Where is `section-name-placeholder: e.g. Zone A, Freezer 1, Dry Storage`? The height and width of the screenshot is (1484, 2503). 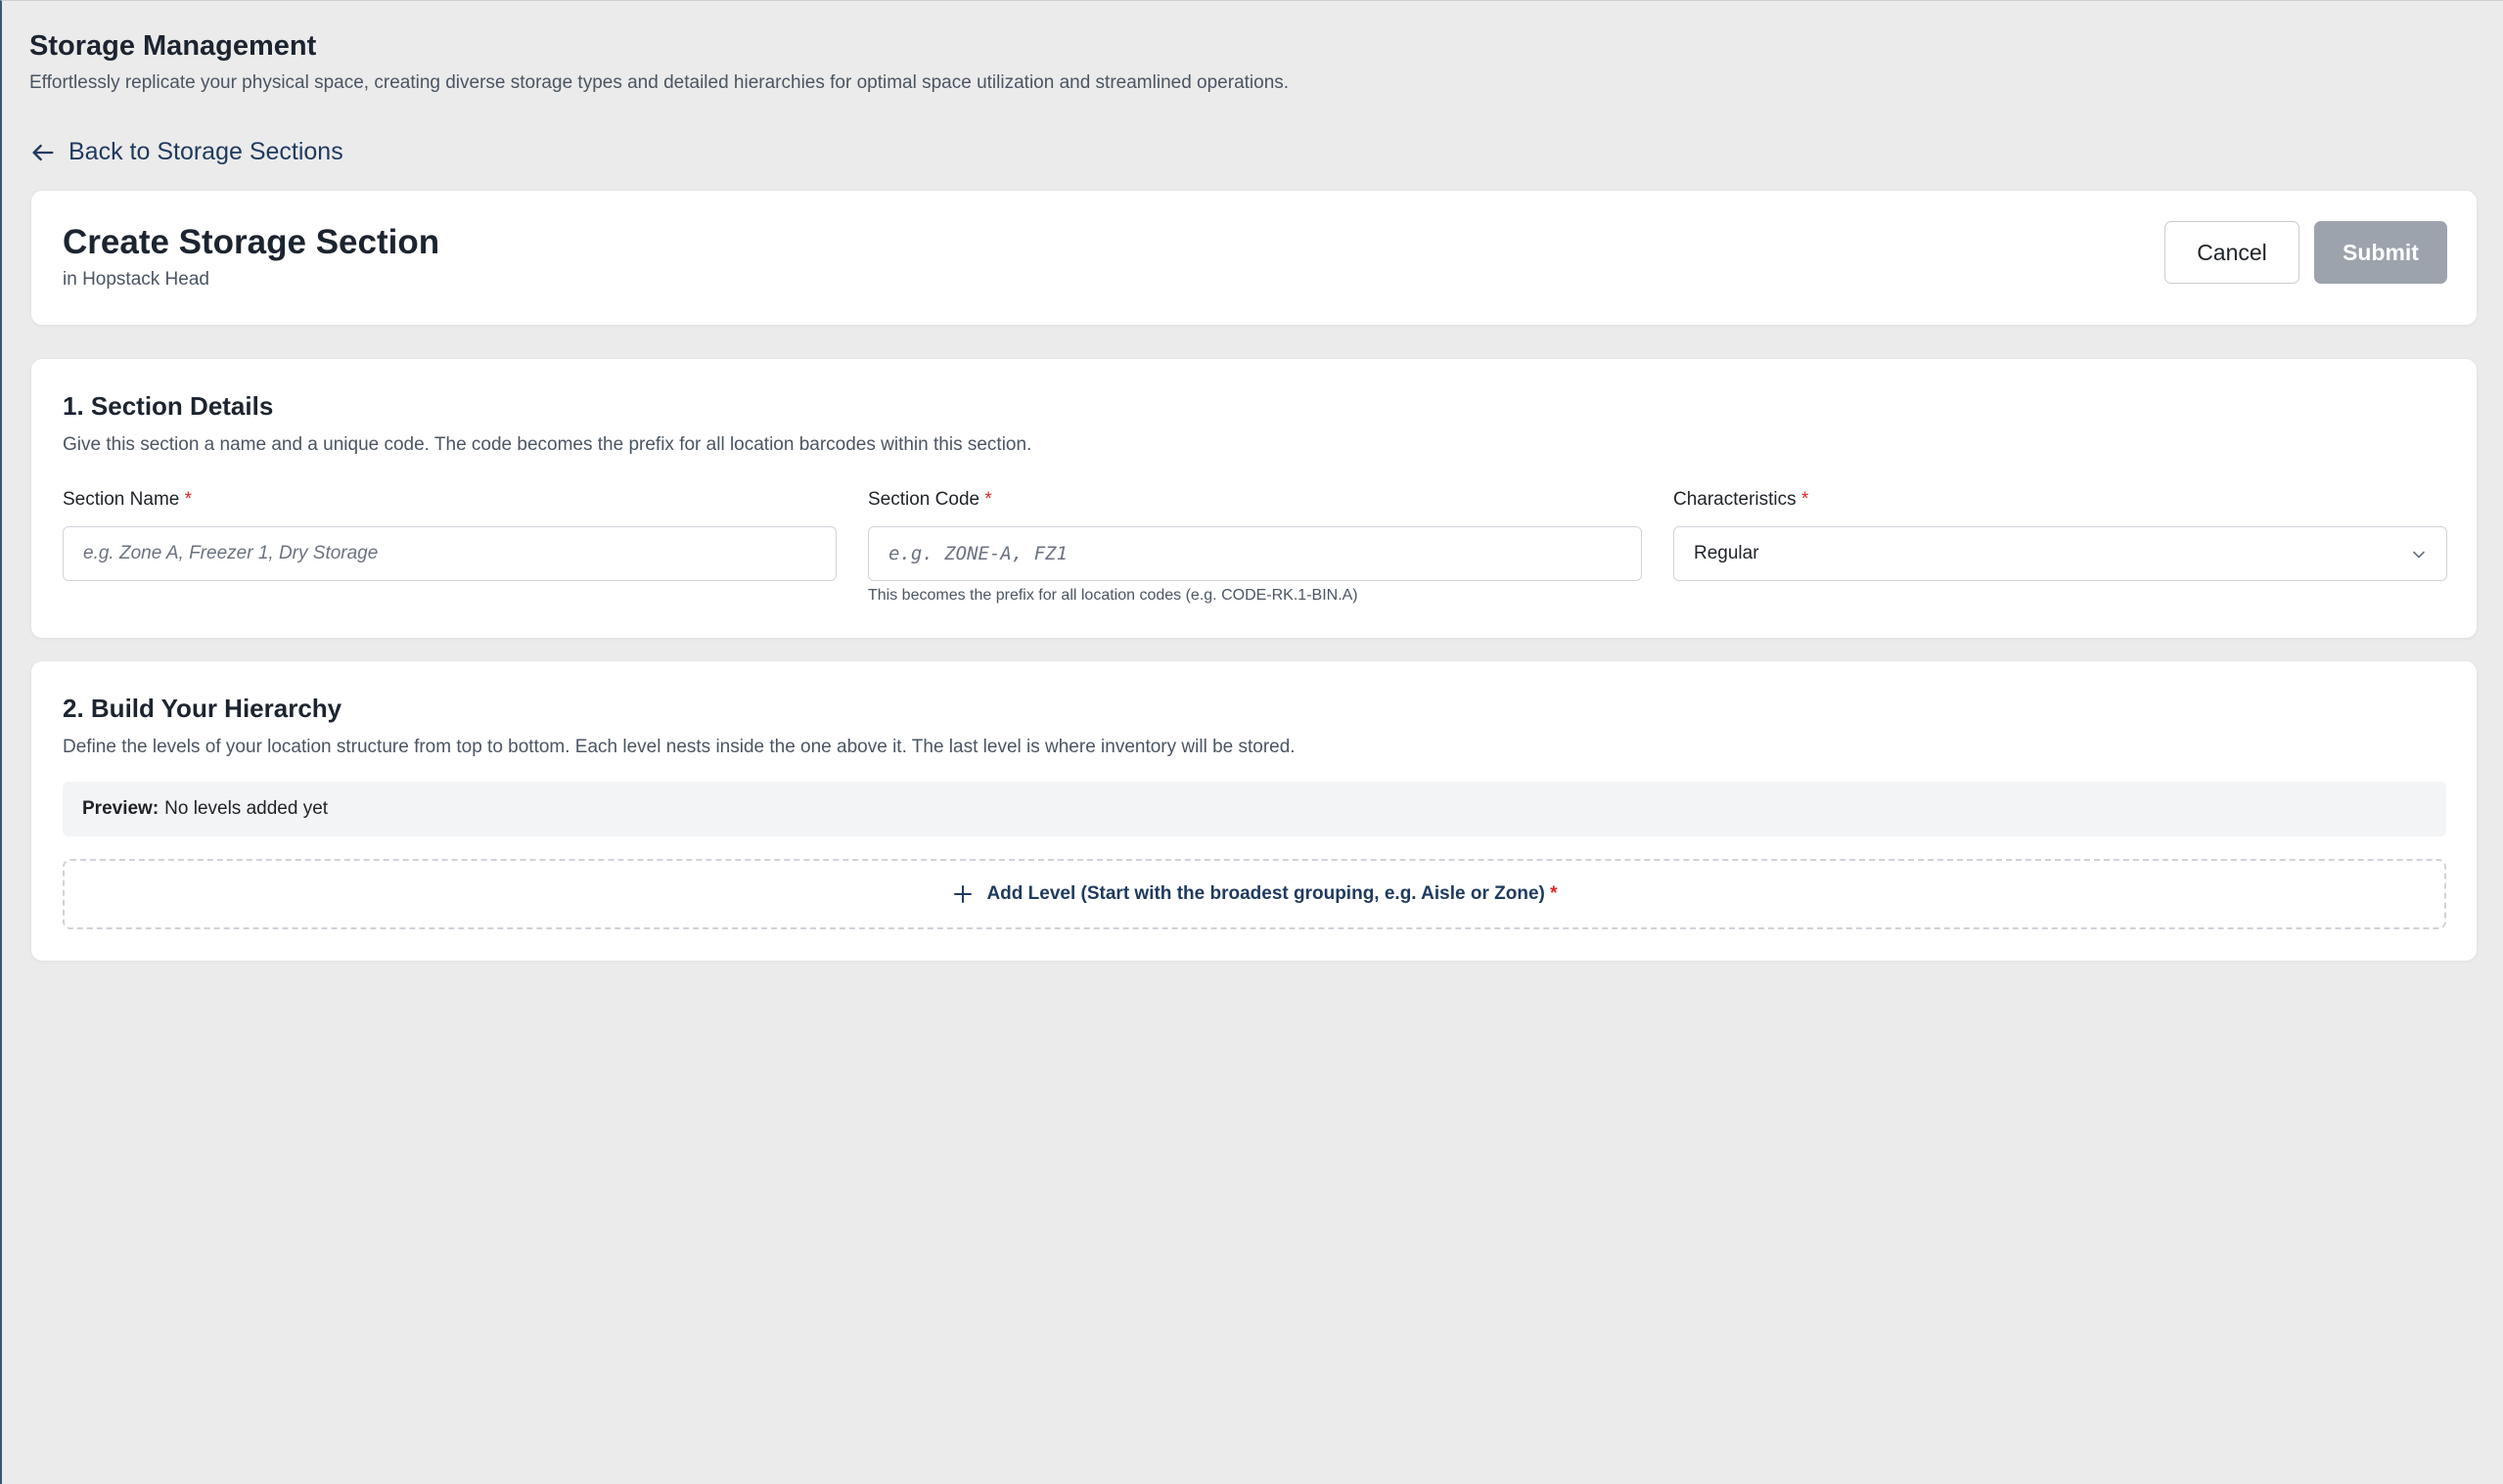
section-name-placeholder: e.g. Zone A, Freezer 1, Dry Storage is located at coordinates (231, 553).